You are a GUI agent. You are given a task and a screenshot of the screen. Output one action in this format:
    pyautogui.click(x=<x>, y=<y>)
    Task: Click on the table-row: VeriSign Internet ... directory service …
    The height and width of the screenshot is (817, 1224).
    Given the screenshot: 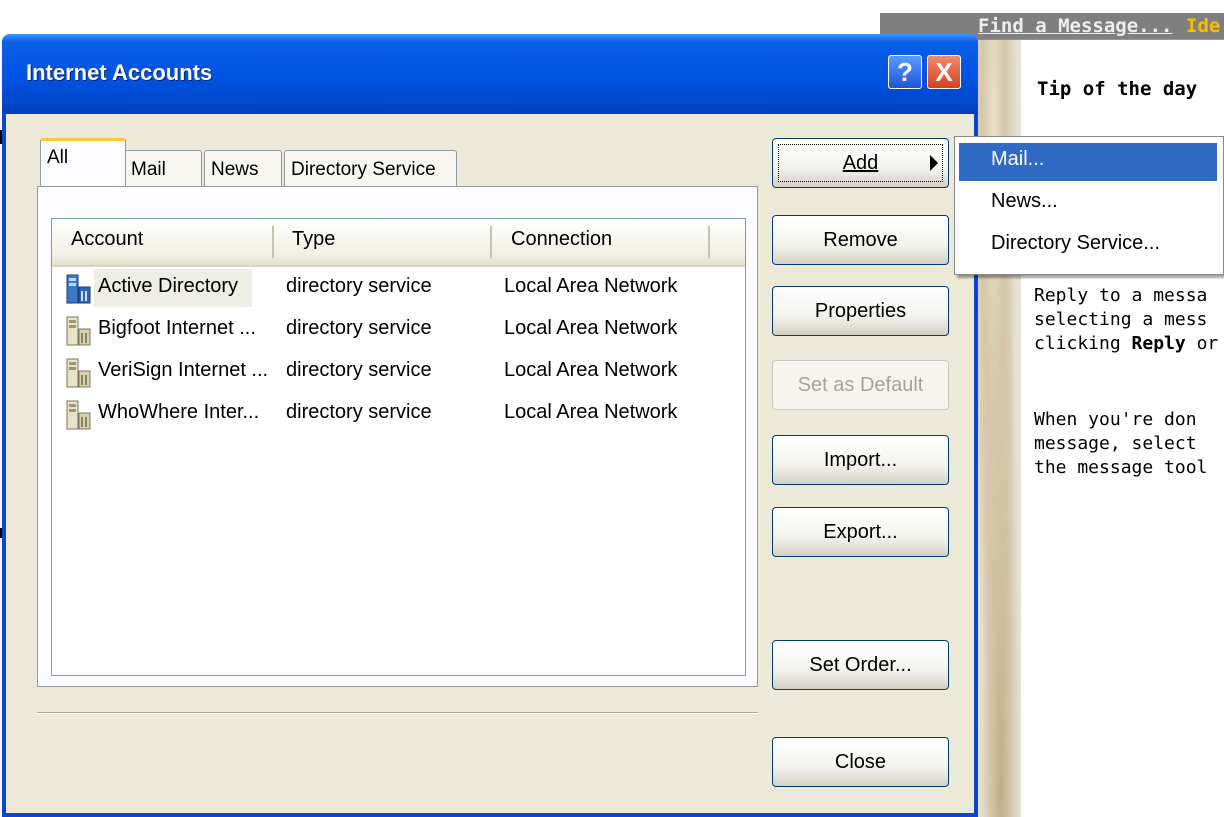 What is the action you would take?
    pyautogui.click(x=398, y=372)
    